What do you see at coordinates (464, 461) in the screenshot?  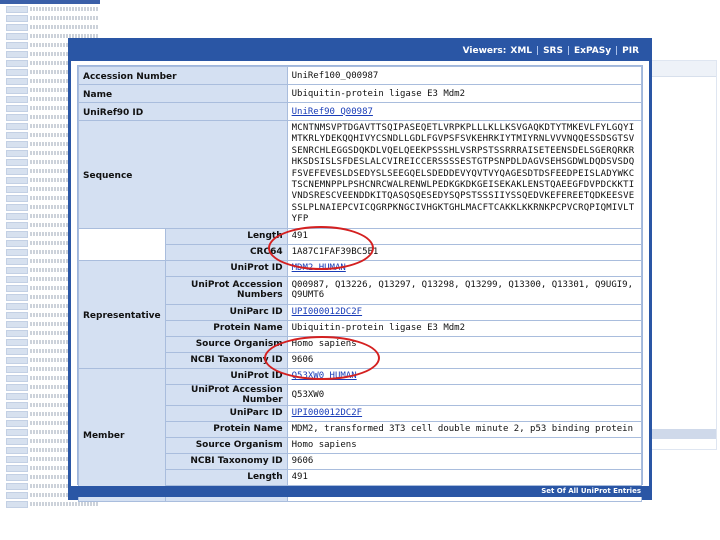 I see `mem-ncbi-value: 9606` at bounding box center [464, 461].